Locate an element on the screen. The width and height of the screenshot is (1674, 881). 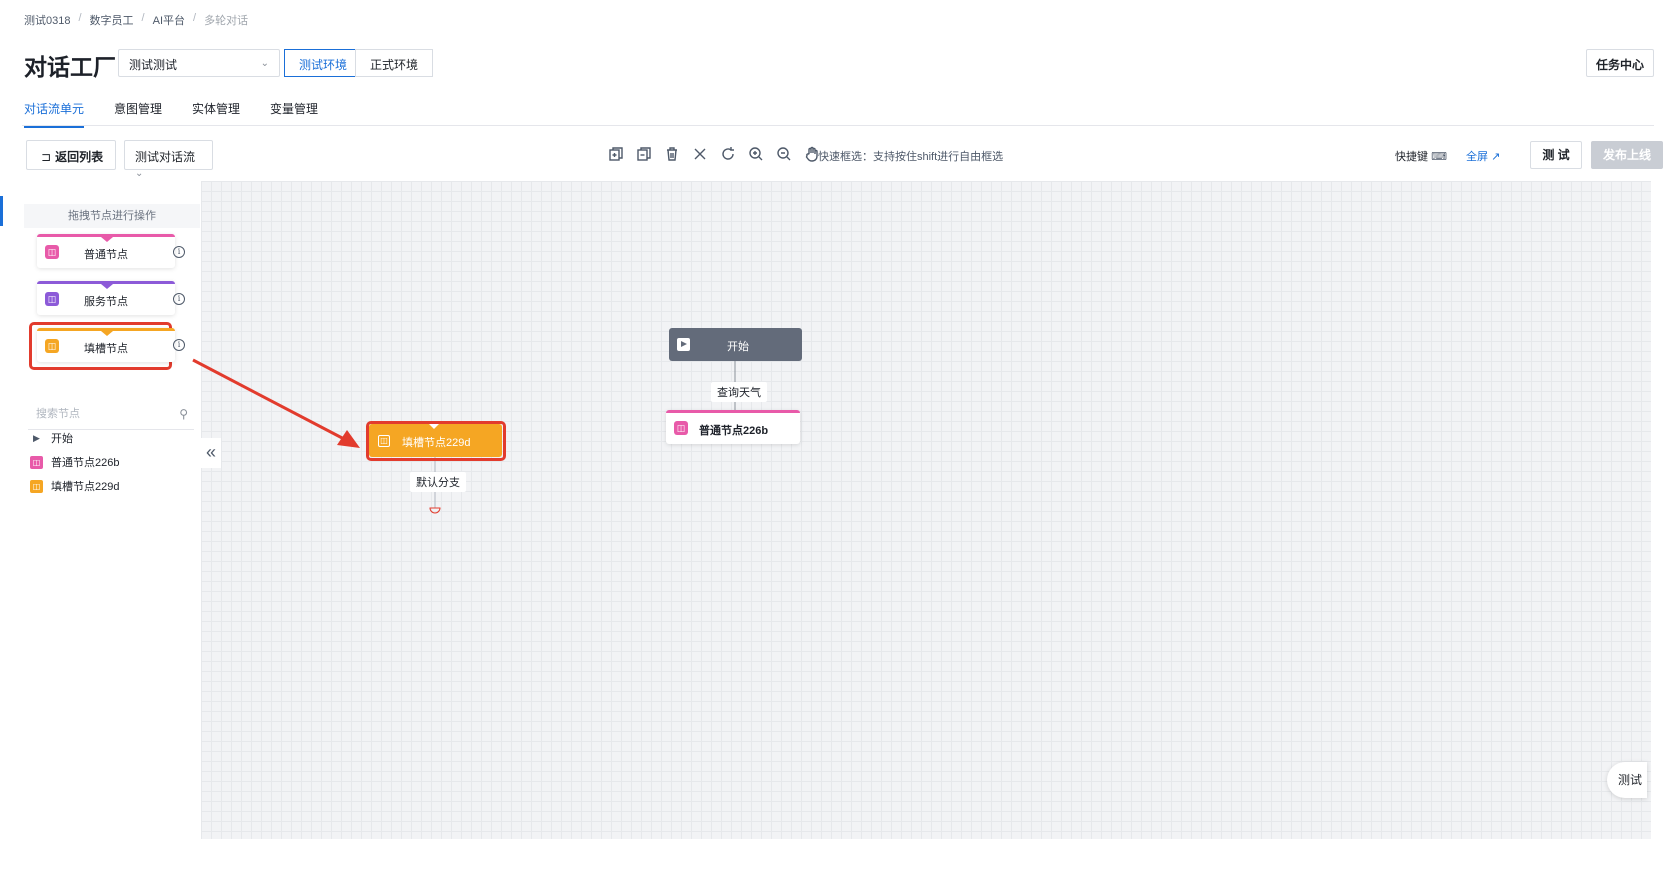
start-node: 开始 is located at coordinates (735, 344).